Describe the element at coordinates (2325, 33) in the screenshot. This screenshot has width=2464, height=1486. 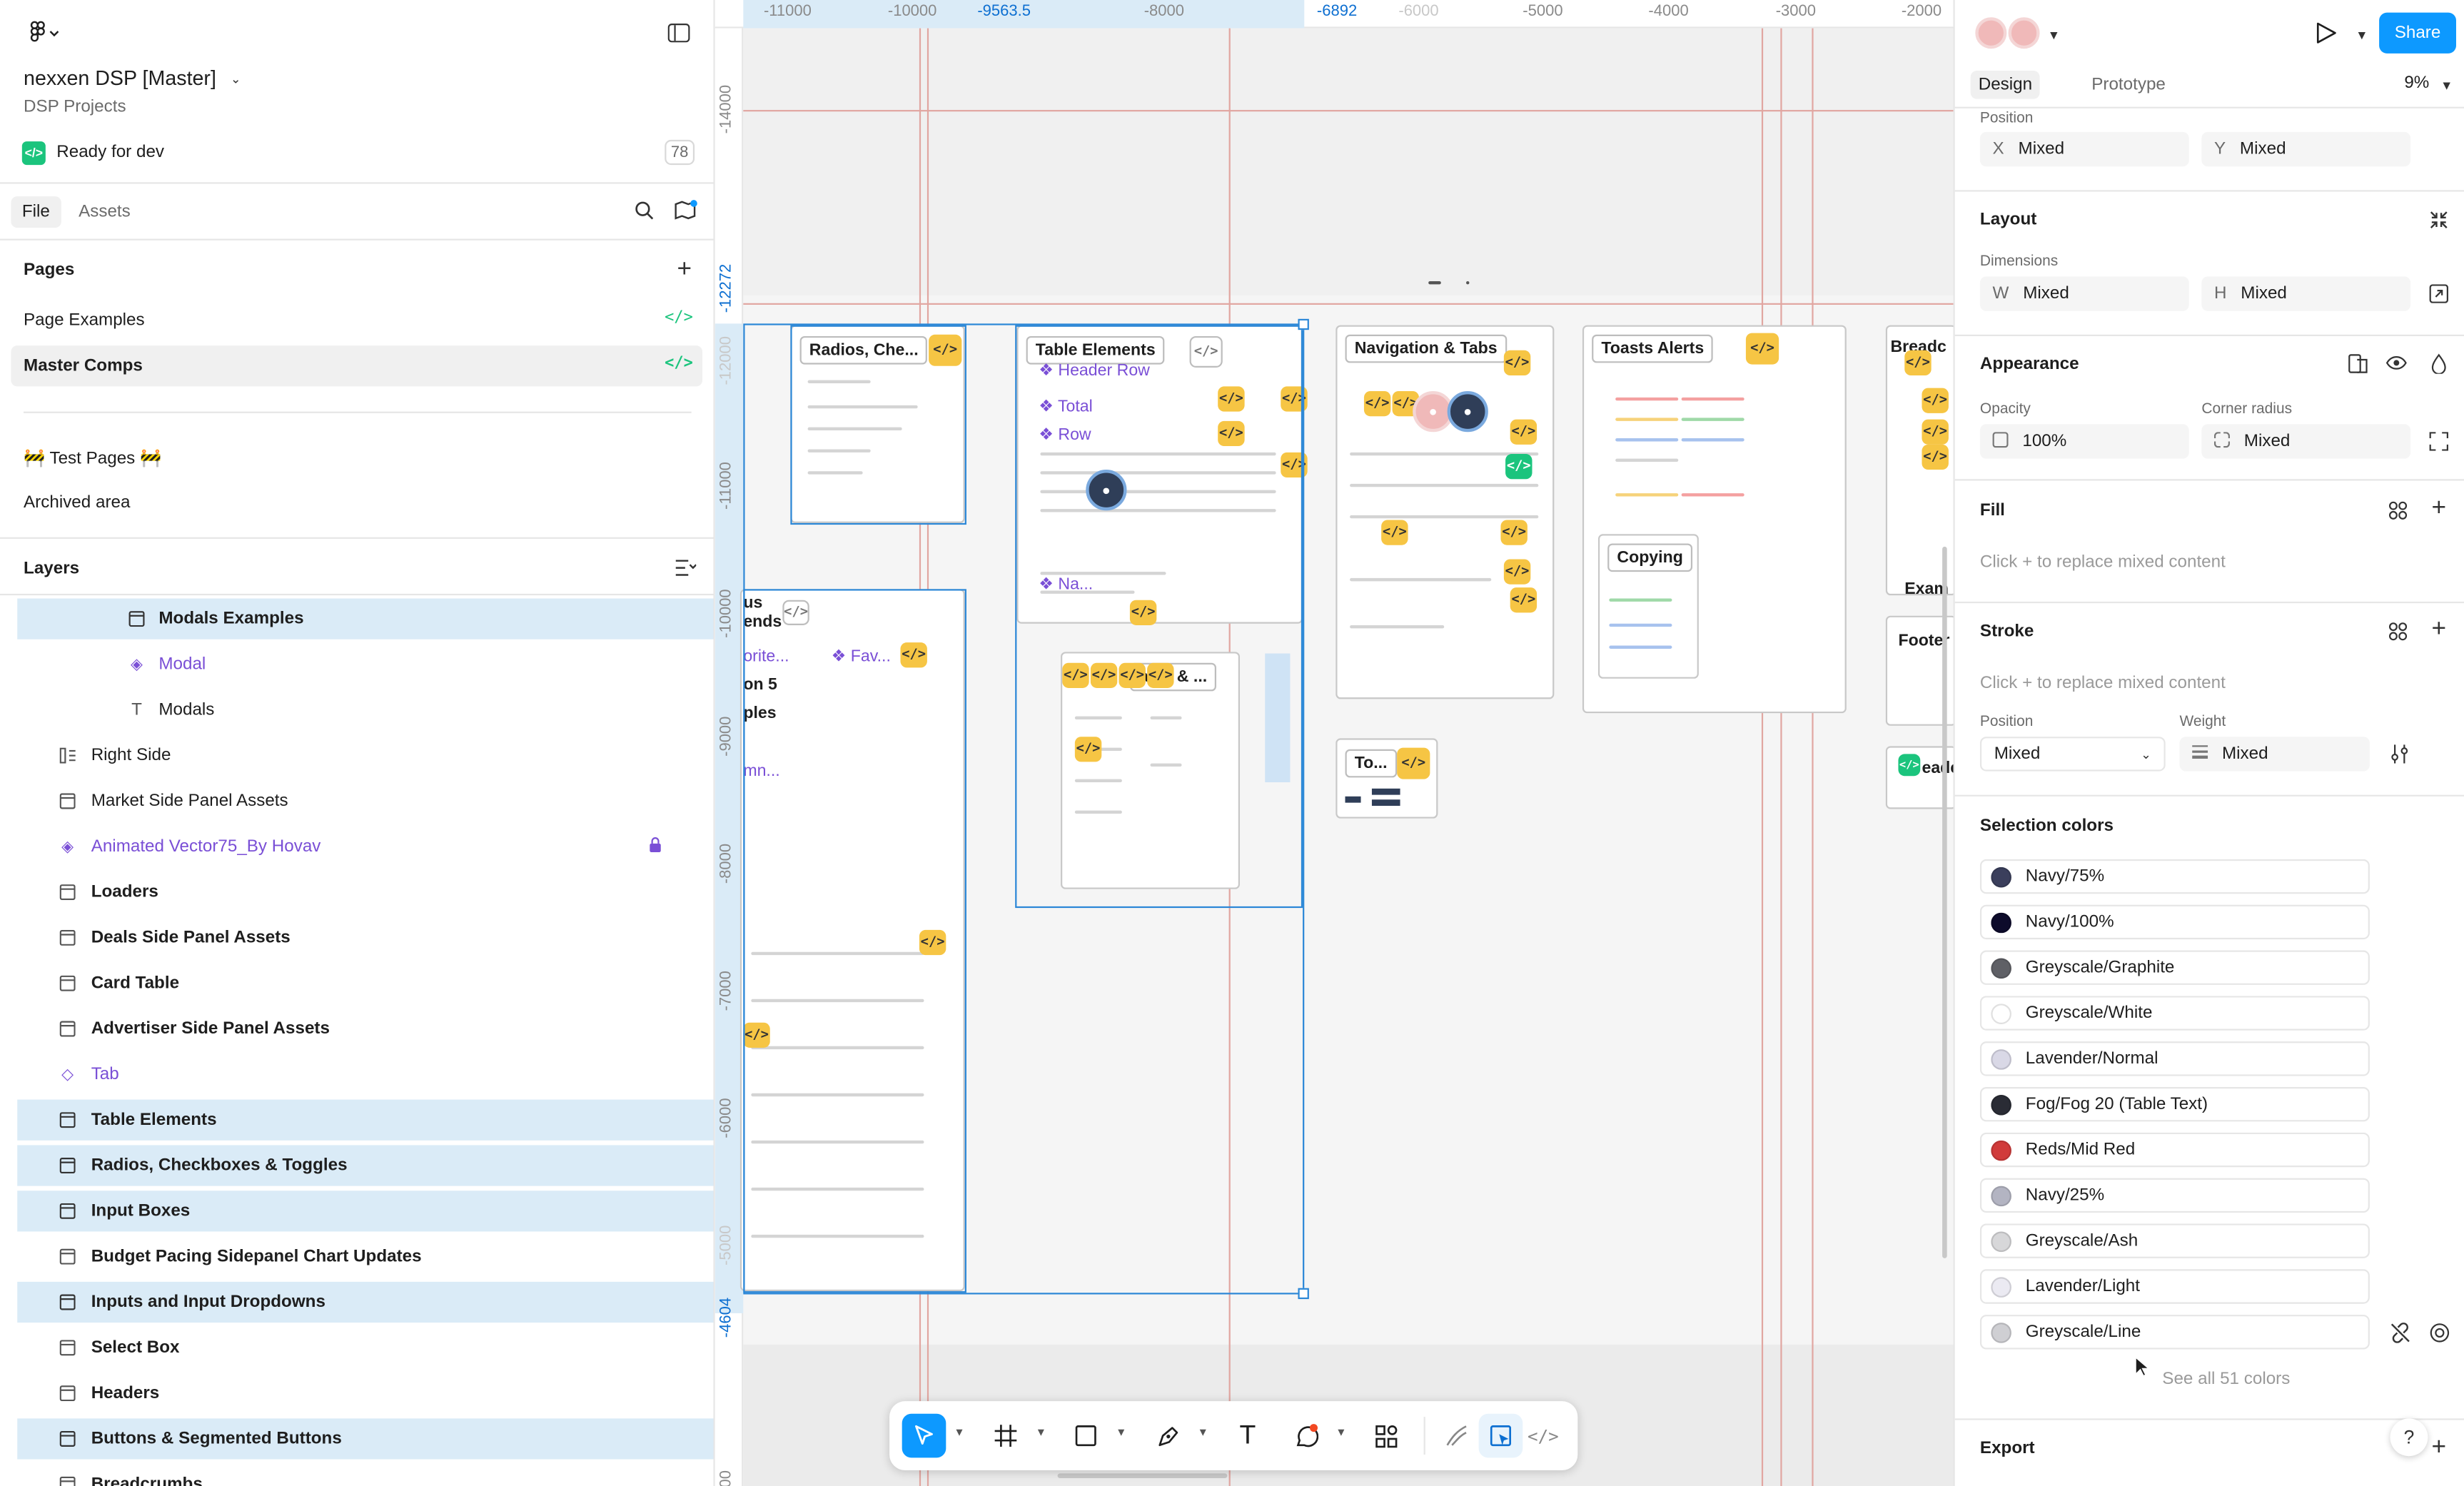
I see `present-icon` at that location.